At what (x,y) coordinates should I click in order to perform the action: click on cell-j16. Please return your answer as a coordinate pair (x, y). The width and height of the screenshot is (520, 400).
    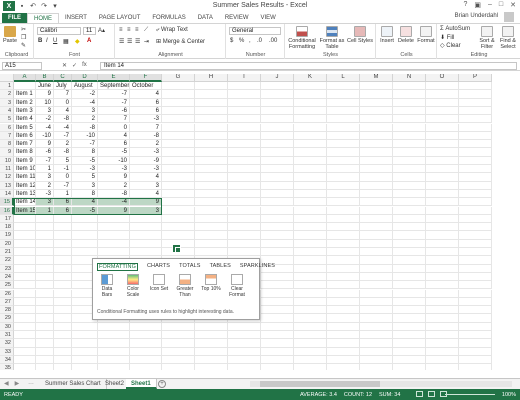
    Looking at the image, I should click on (277, 210).